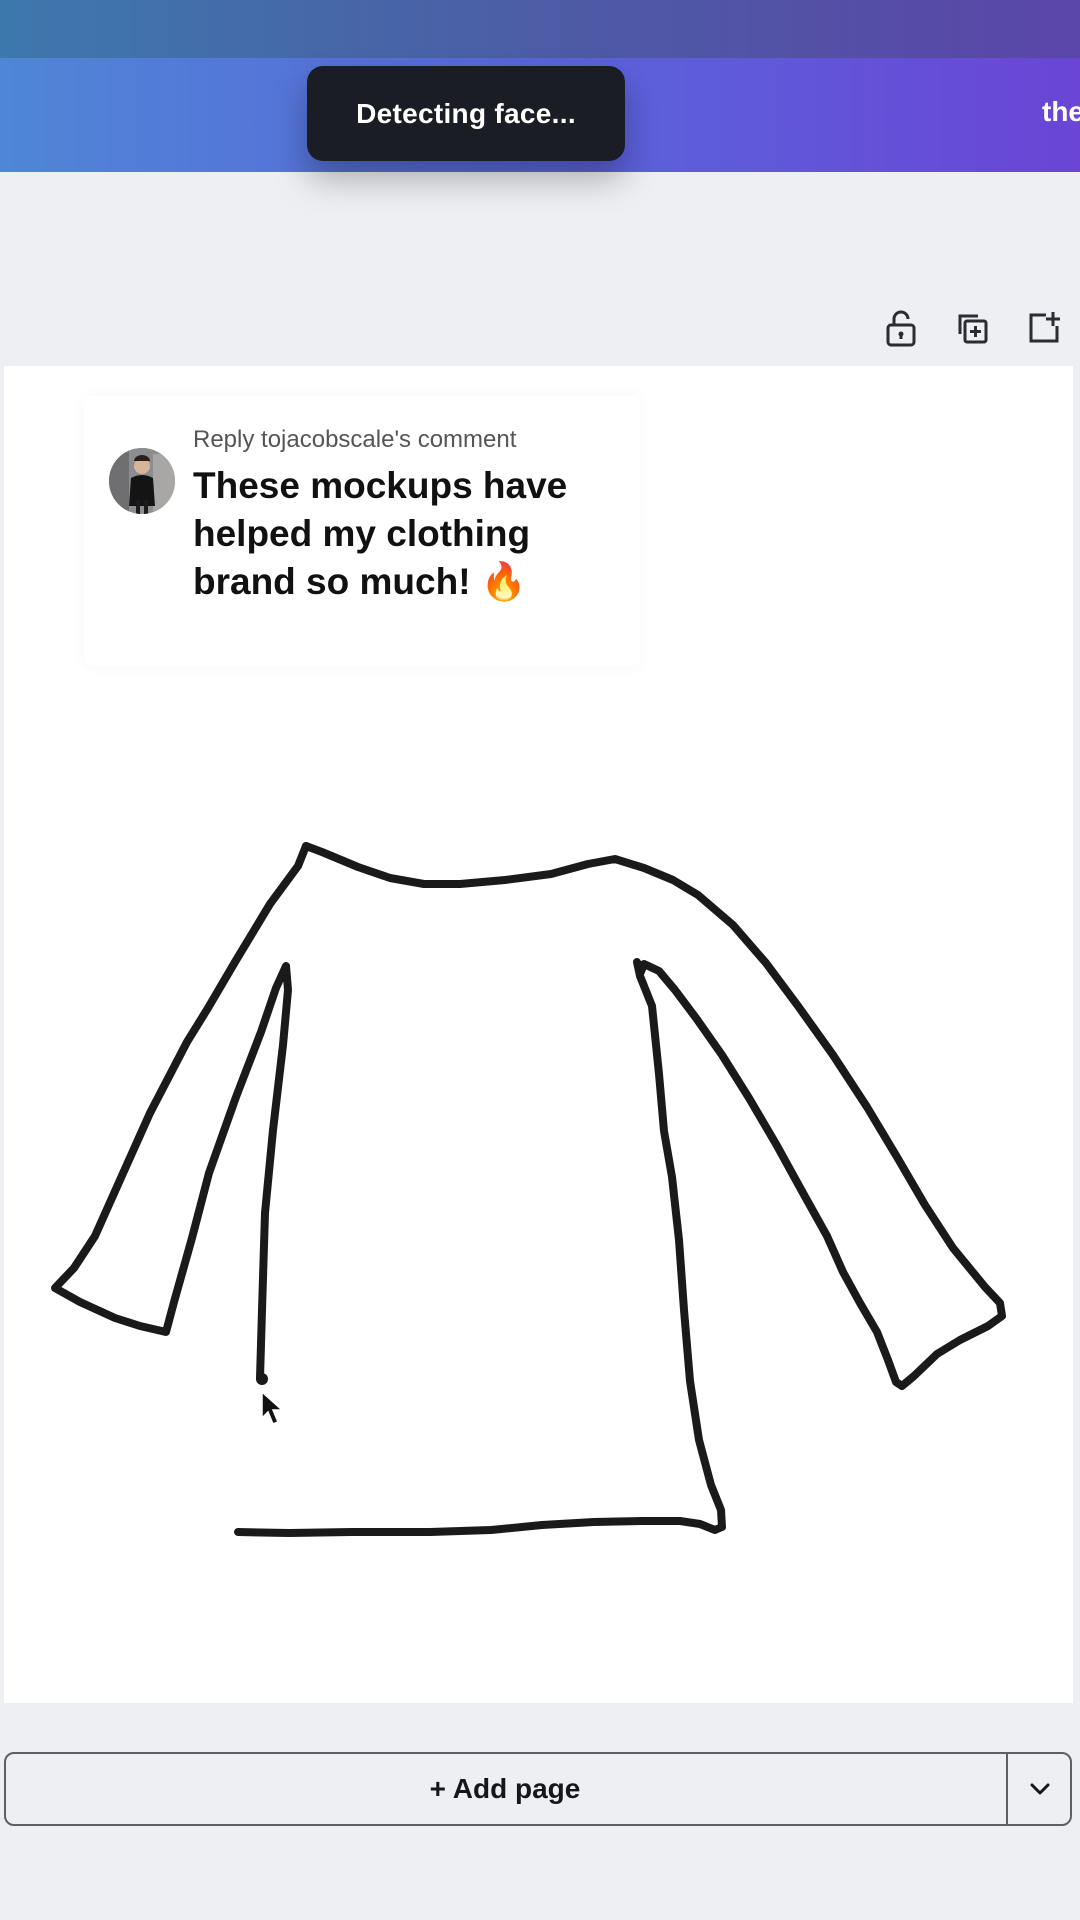 The width and height of the screenshot is (1080, 1920). What do you see at coordinates (262, 1379) in the screenshot?
I see `sketch-pen-dot` at bounding box center [262, 1379].